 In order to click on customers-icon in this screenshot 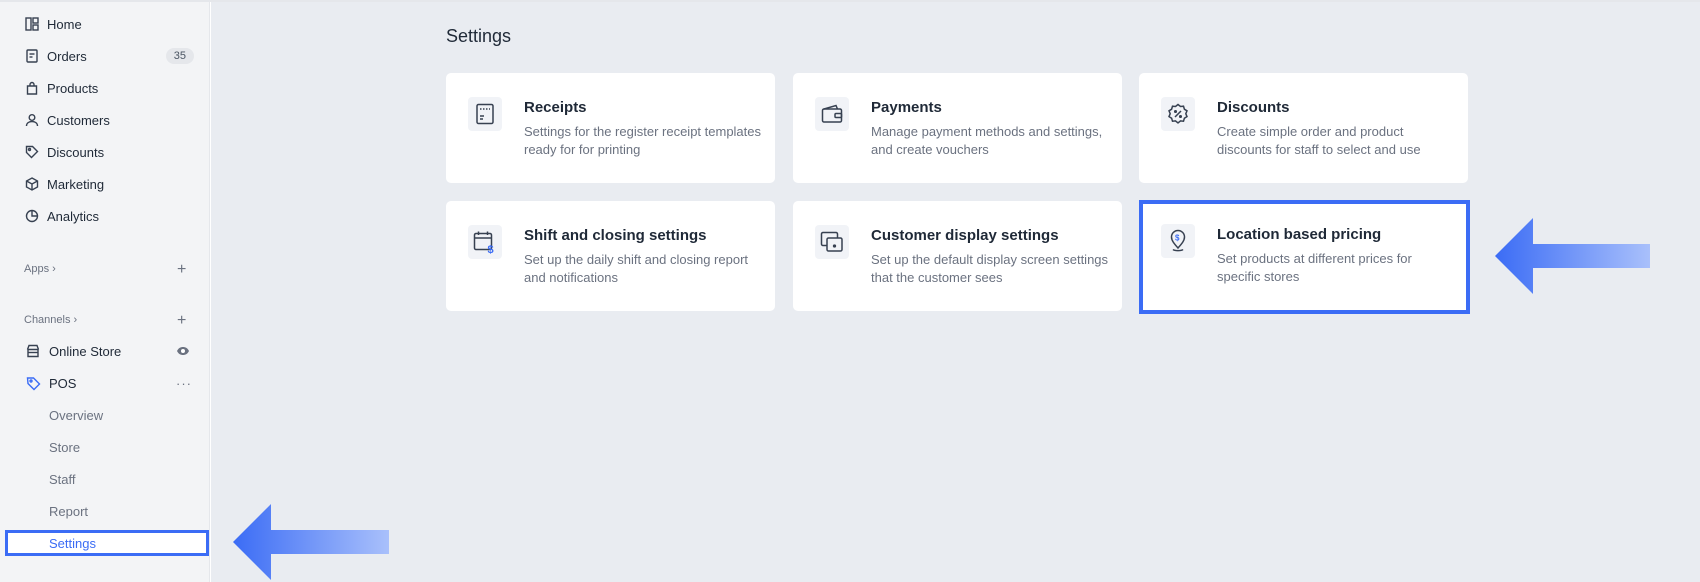, I will do `click(32, 120)`.